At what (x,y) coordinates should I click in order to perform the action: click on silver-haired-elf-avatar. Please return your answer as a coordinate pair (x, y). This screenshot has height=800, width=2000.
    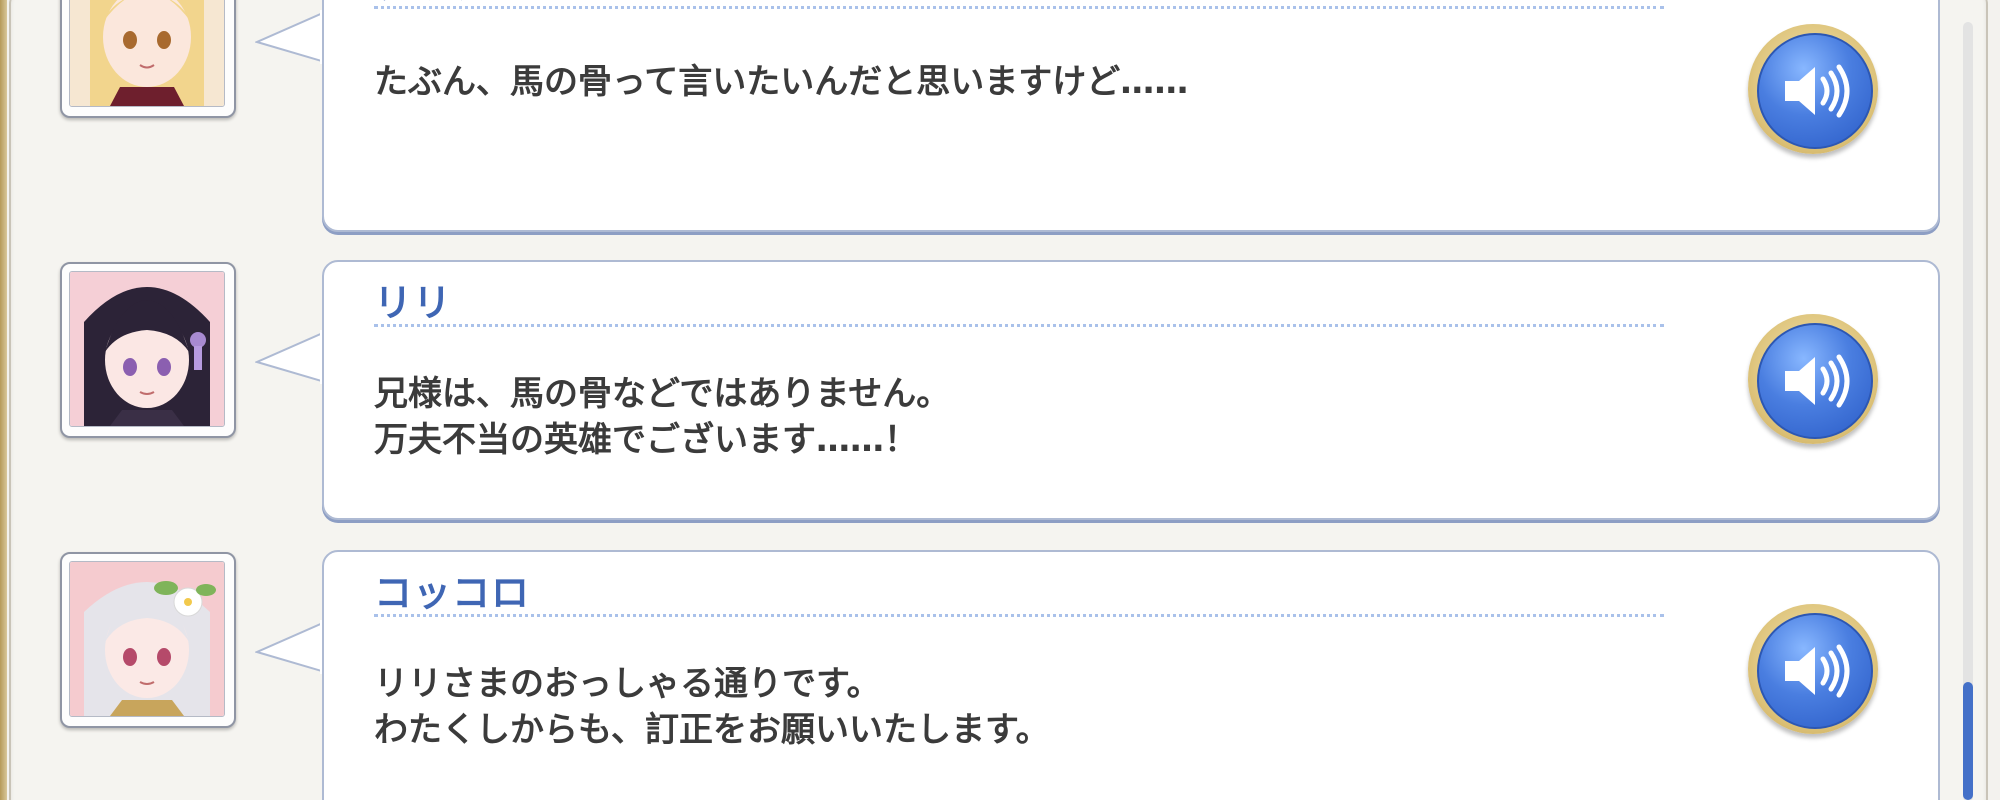
    Looking at the image, I should click on (147, 639).